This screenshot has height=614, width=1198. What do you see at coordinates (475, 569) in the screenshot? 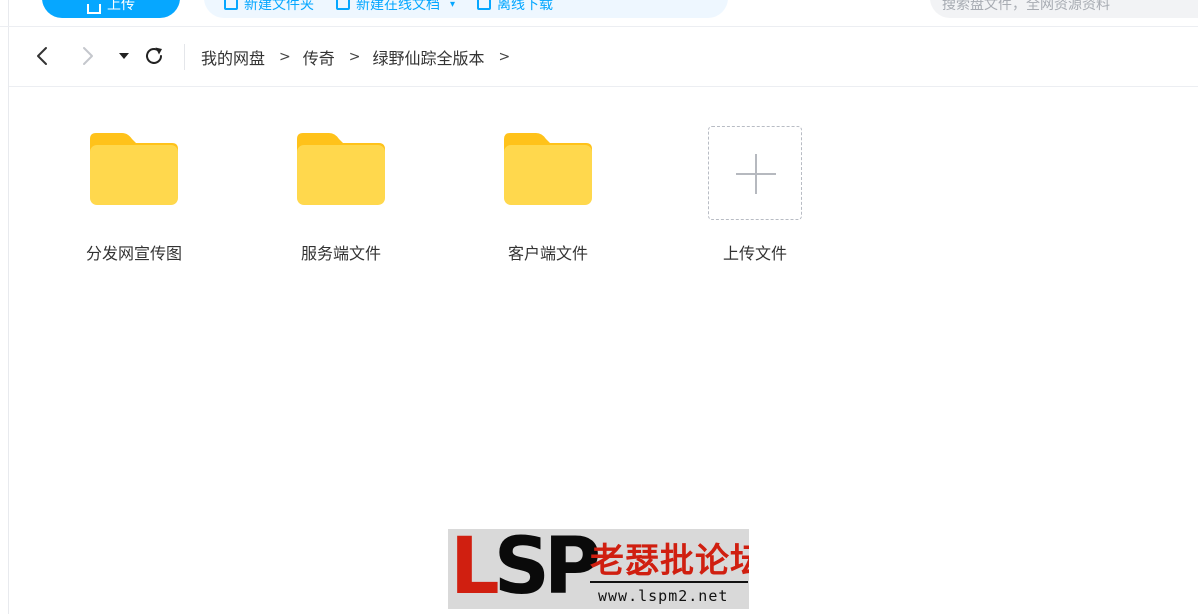
I see `watermark-letter-l: L` at bounding box center [475, 569].